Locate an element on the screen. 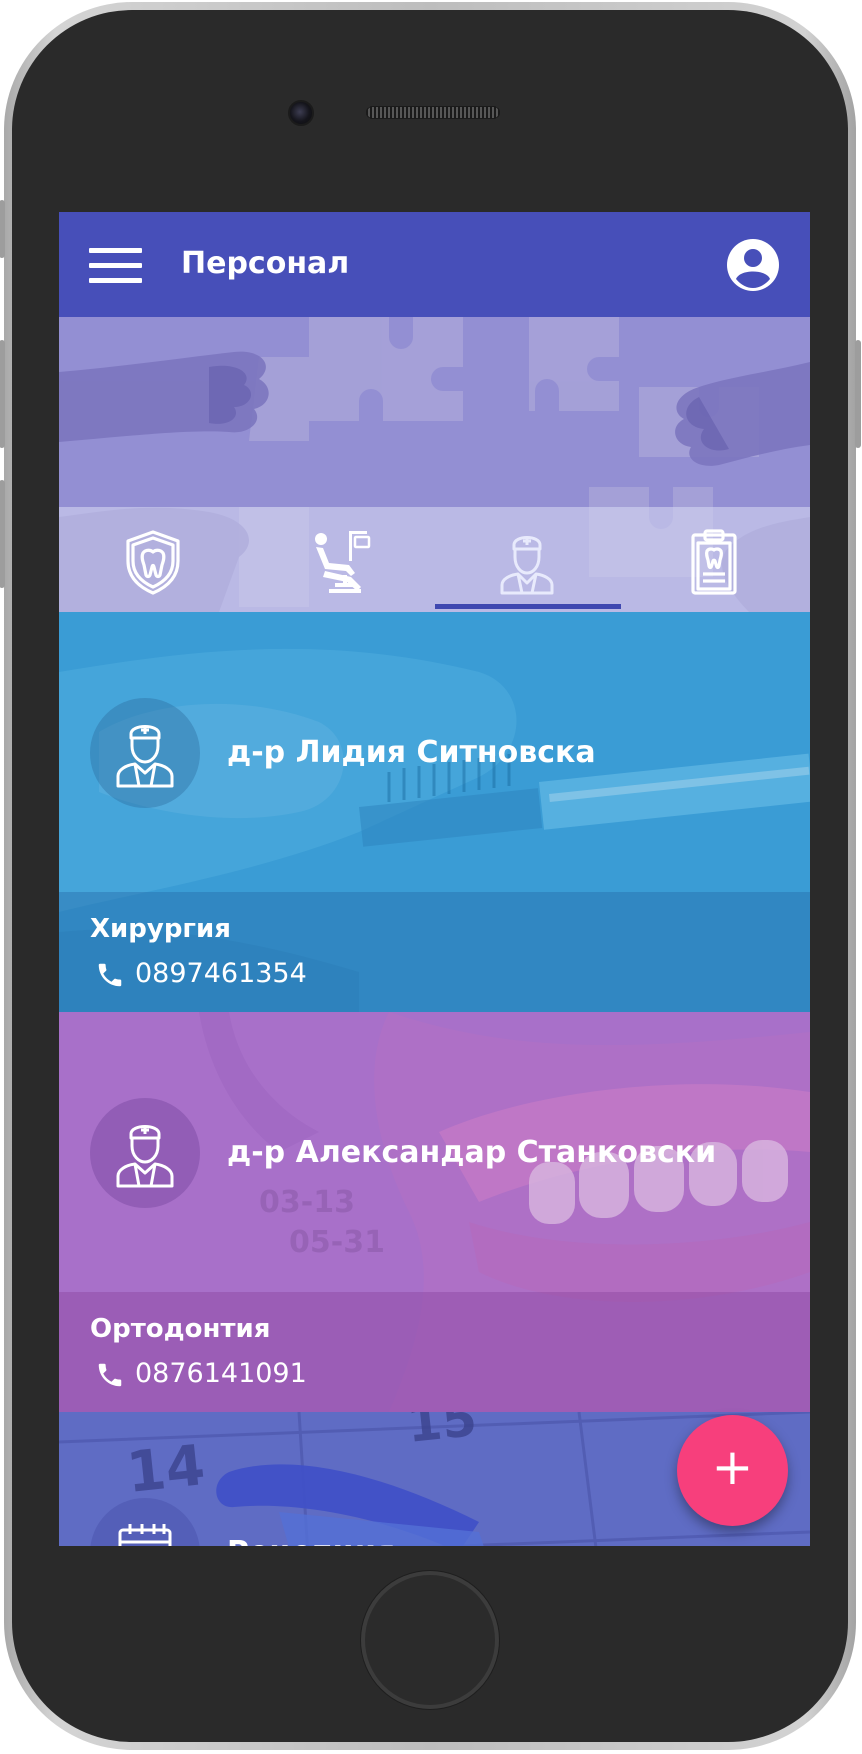 The width and height of the screenshot is (862, 1754). staff-department: Хирургия is located at coordinates (160, 929).